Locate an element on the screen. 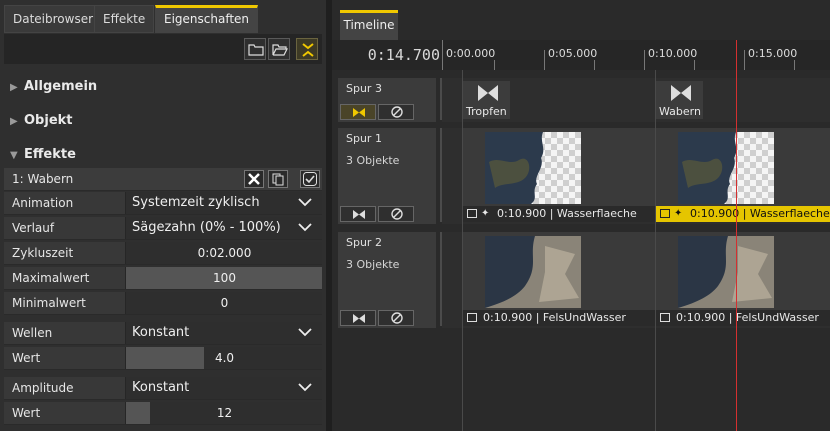 Image resolution: width=830 pixels, height=431 pixels. prop-wellen-wert: Wert 4.0 is located at coordinates (163, 358).